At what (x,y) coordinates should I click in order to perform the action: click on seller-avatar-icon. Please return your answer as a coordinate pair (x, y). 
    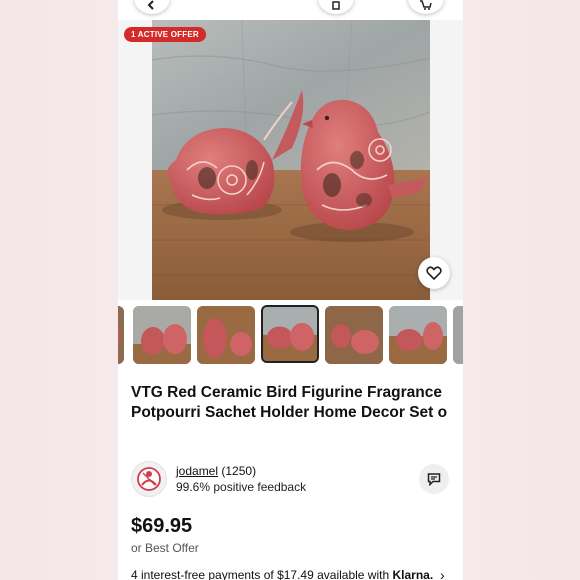
    Looking at the image, I should click on (149, 479).